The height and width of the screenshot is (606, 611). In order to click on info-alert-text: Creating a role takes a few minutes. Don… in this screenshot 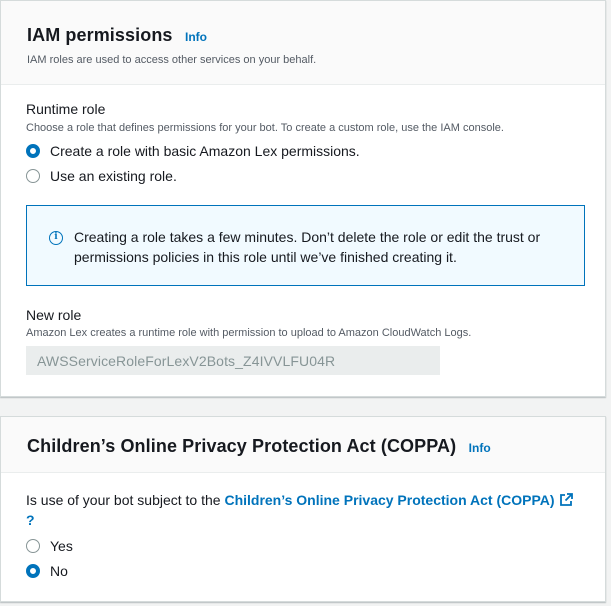, I will do `click(307, 247)`.